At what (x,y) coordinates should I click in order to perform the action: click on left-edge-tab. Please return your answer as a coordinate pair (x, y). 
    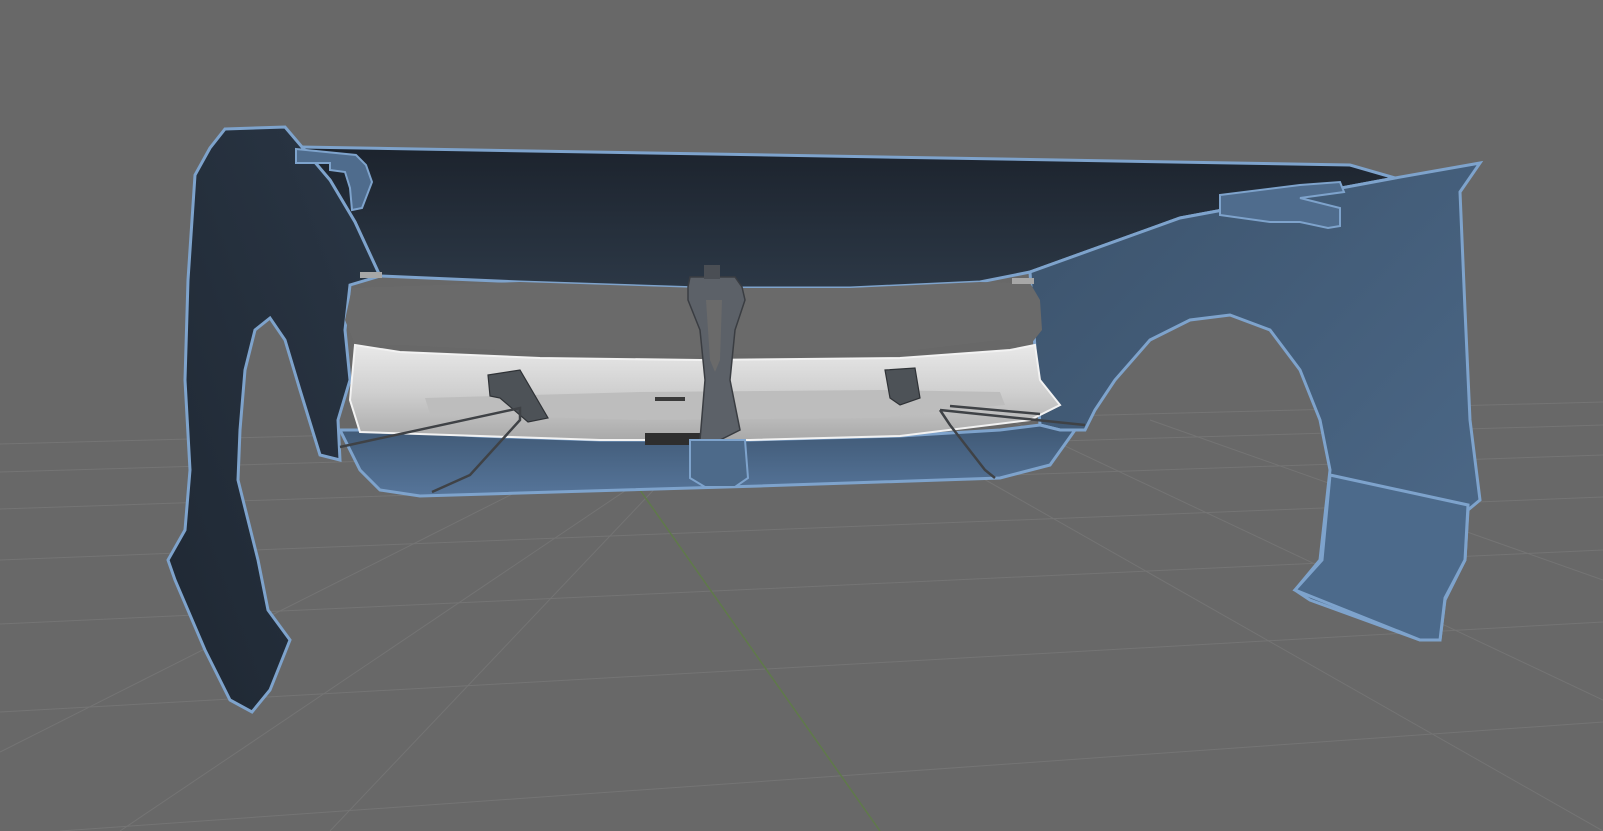
    Looking at the image, I should click on (371, 275).